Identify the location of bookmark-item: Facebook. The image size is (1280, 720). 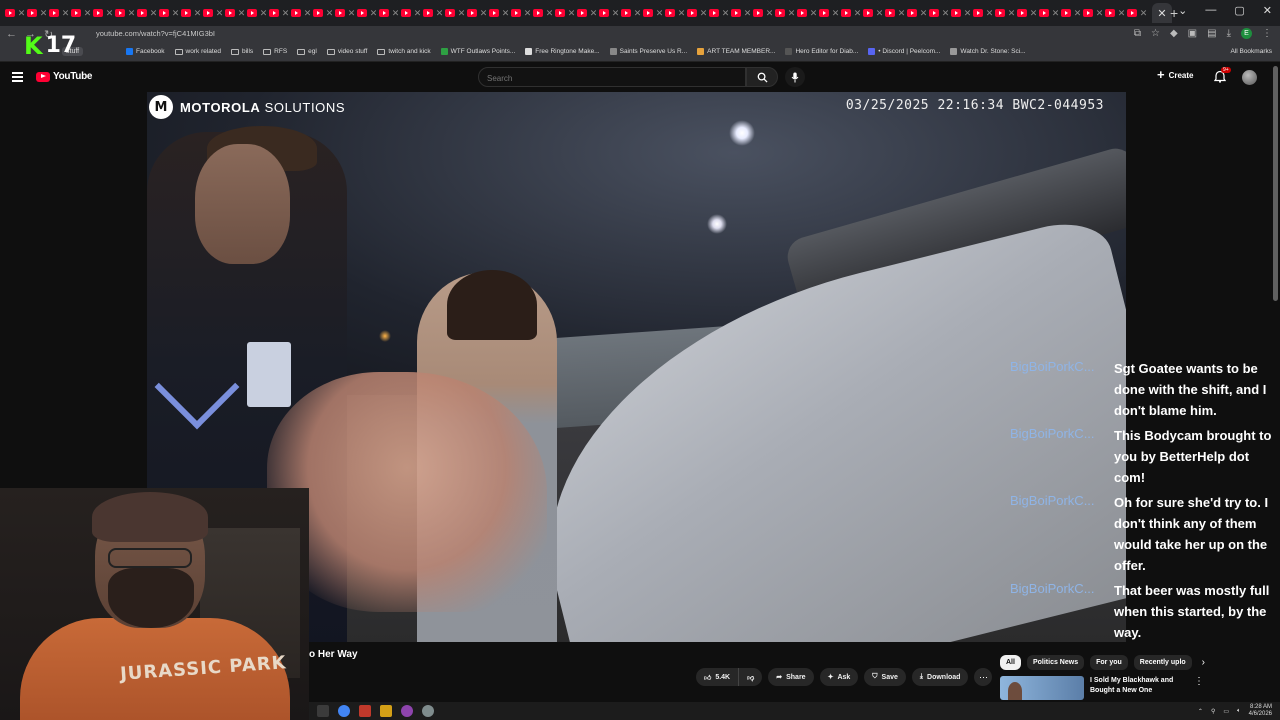
(145, 51).